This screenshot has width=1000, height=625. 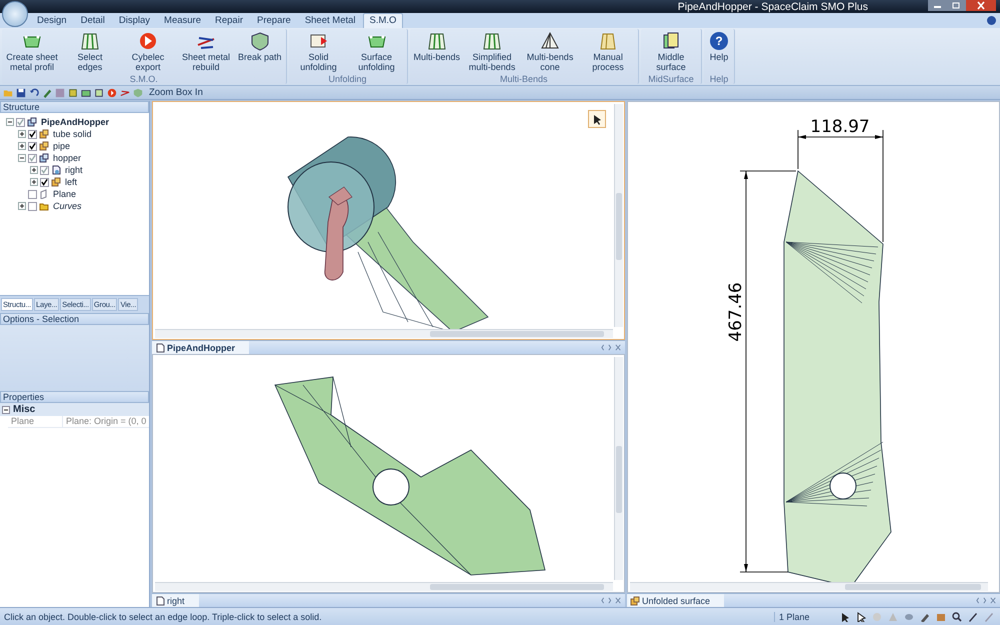 What do you see at coordinates (143, 79) in the screenshot?
I see `group-label: S.M.O.` at bounding box center [143, 79].